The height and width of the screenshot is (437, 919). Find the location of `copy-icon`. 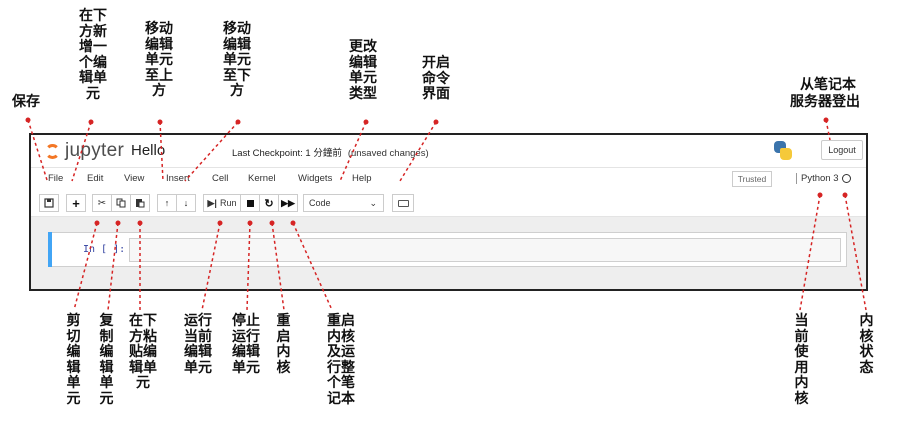

copy-icon is located at coordinates (121, 203).